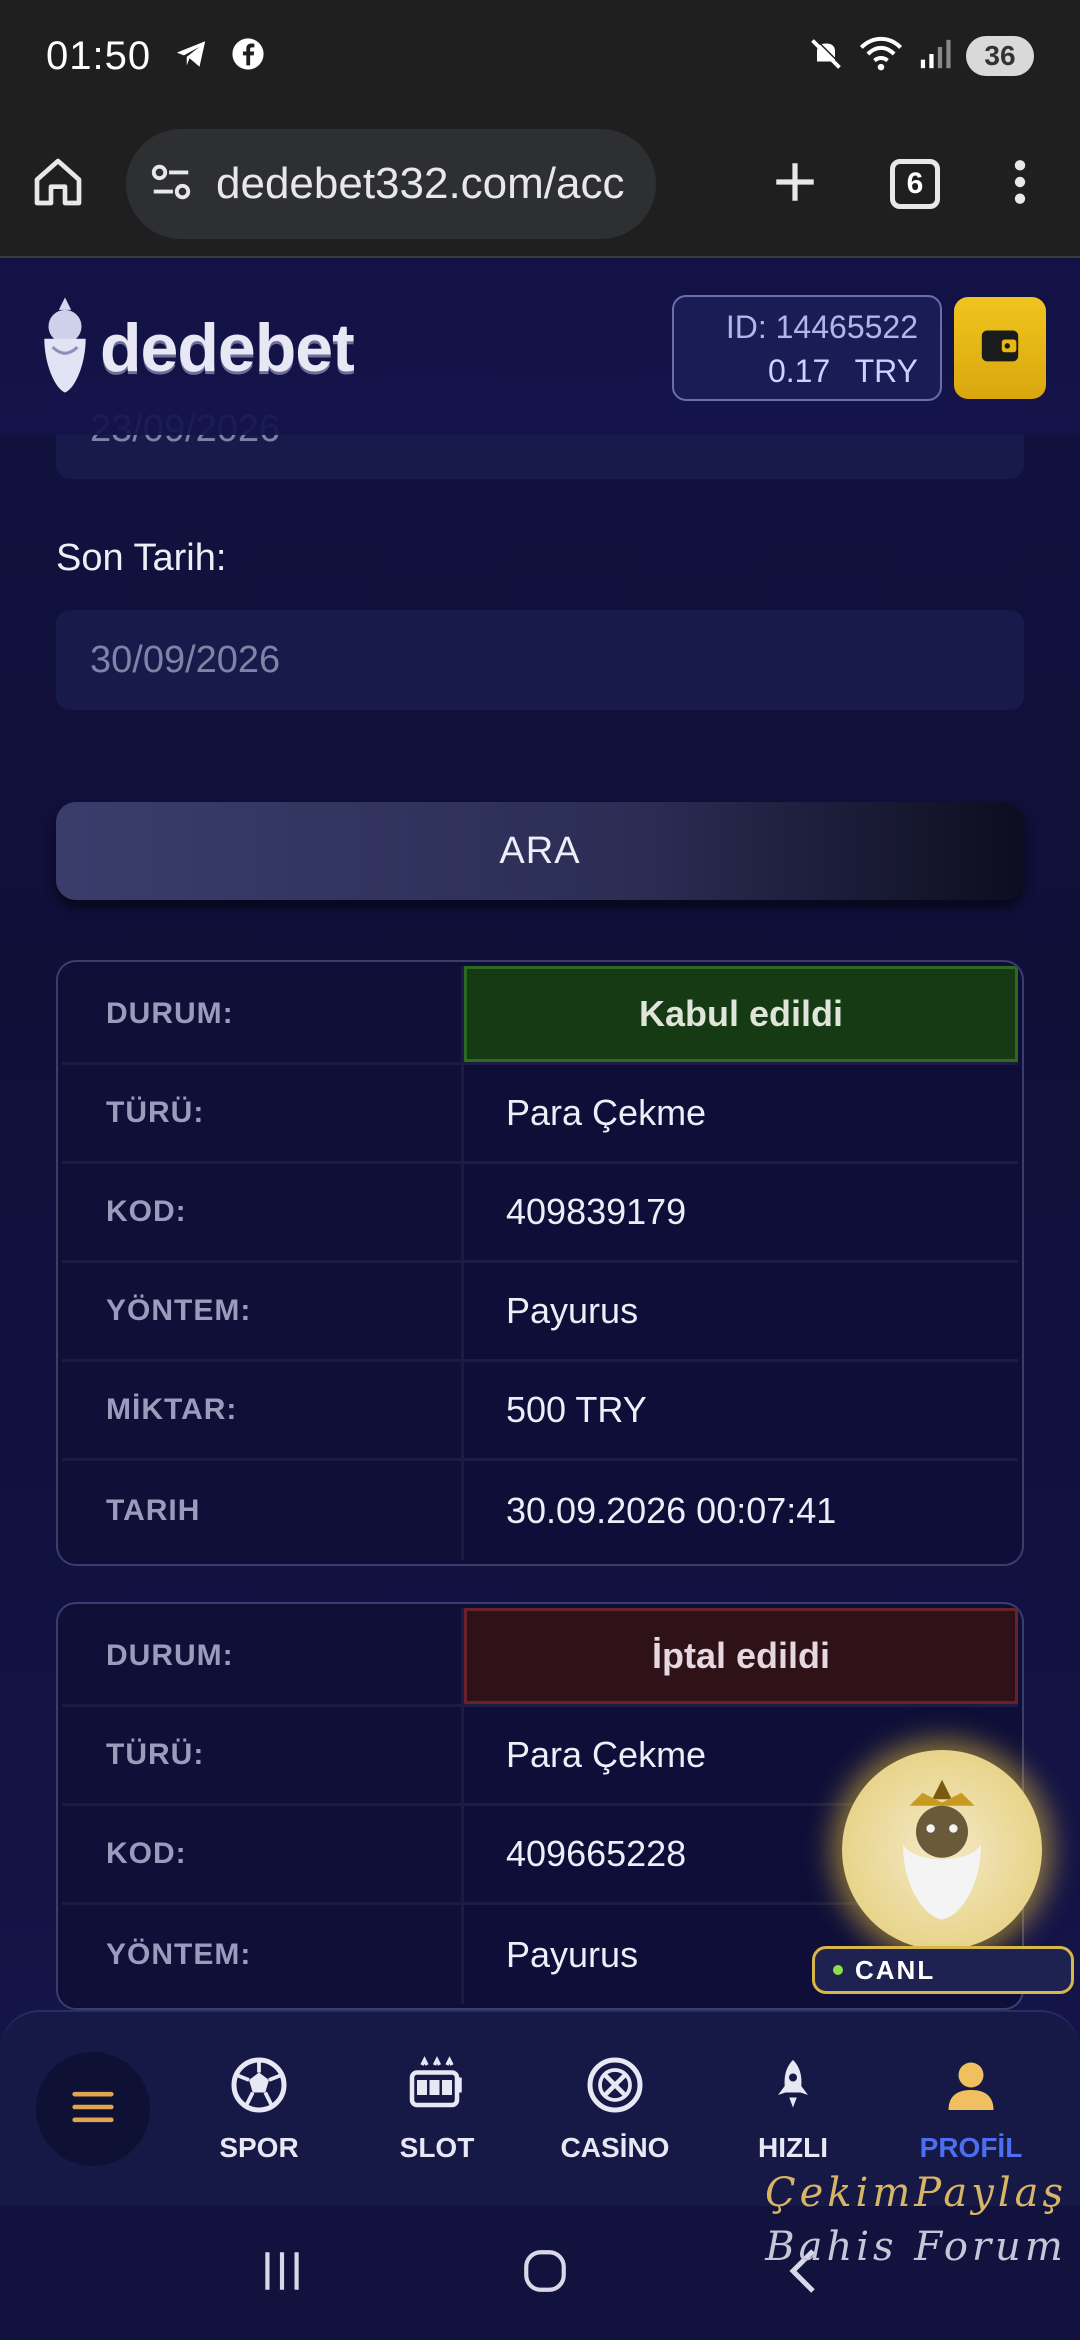  What do you see at coordinates (741, 1014) in the screenshot?
I see `status-badge-accepted: Kabul edildi` at bounding box center [741, 1014].